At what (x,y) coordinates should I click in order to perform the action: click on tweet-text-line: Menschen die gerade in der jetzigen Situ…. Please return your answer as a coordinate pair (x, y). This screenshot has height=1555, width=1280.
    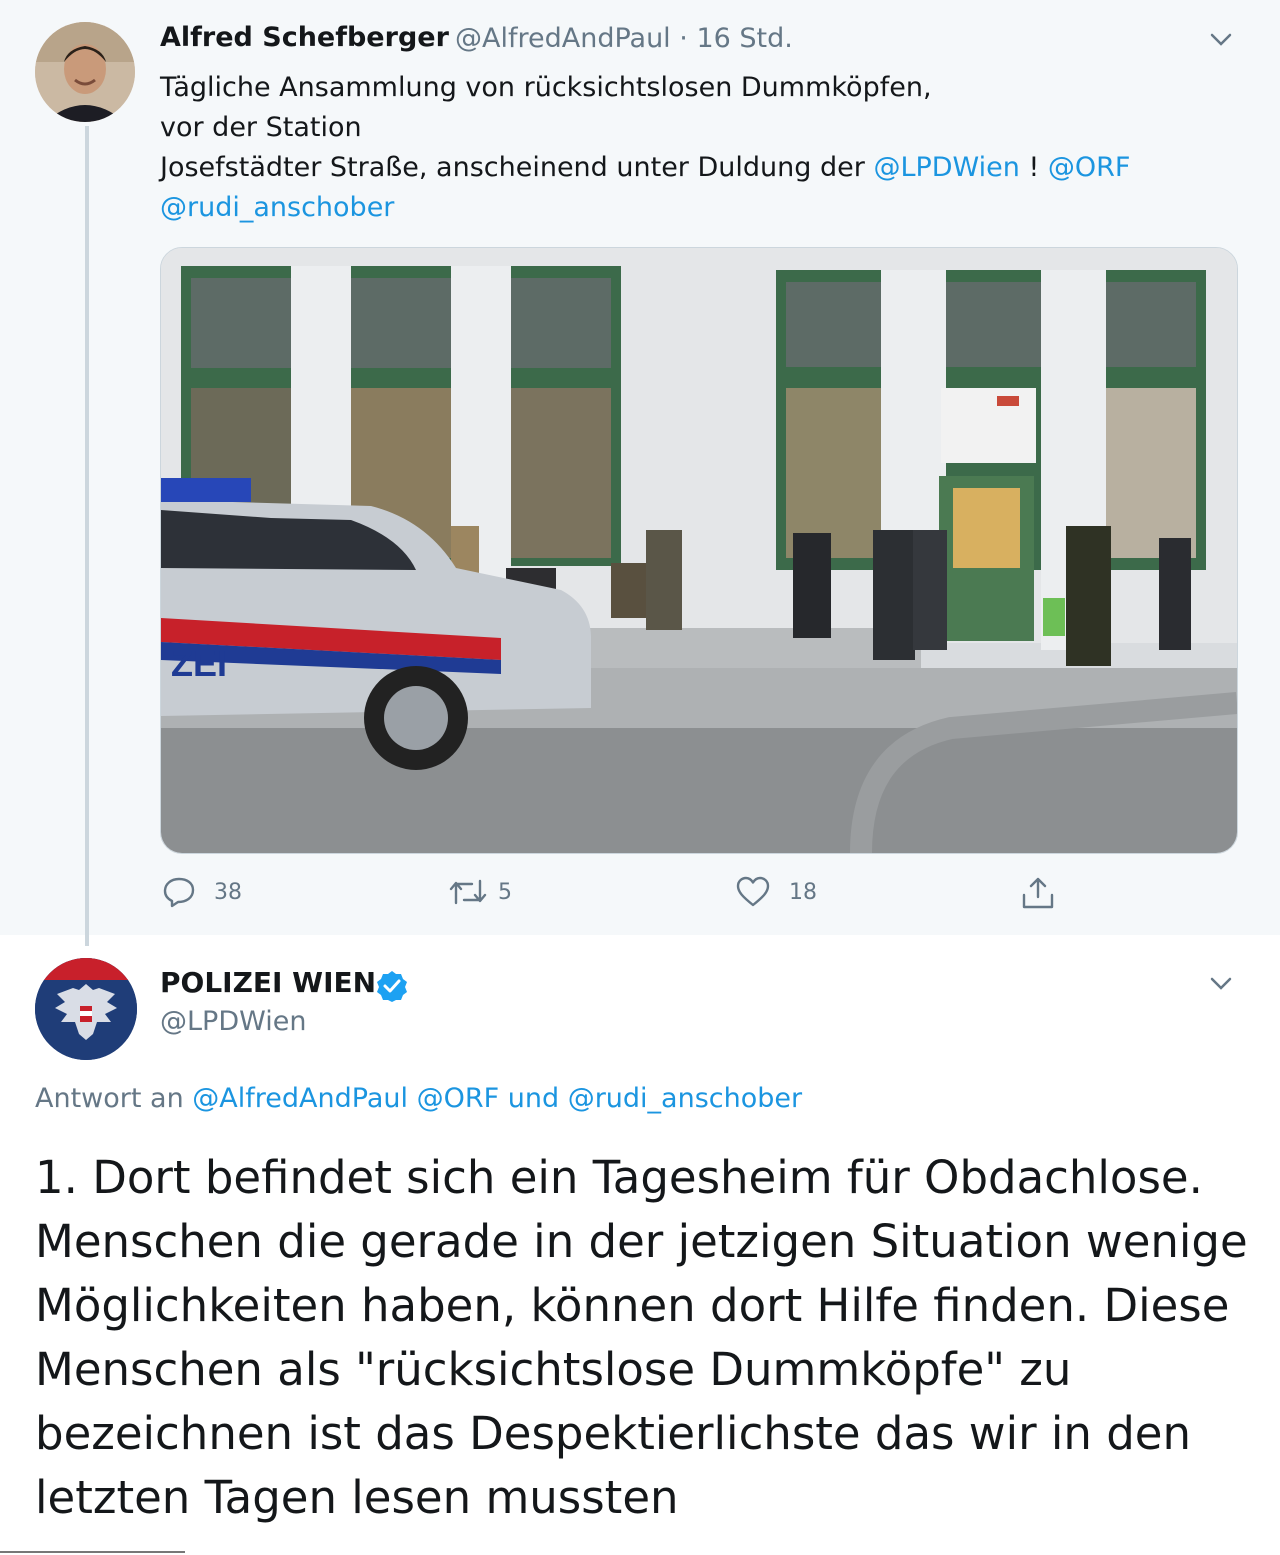
    Looking at the image, I should click on (641, 1241).